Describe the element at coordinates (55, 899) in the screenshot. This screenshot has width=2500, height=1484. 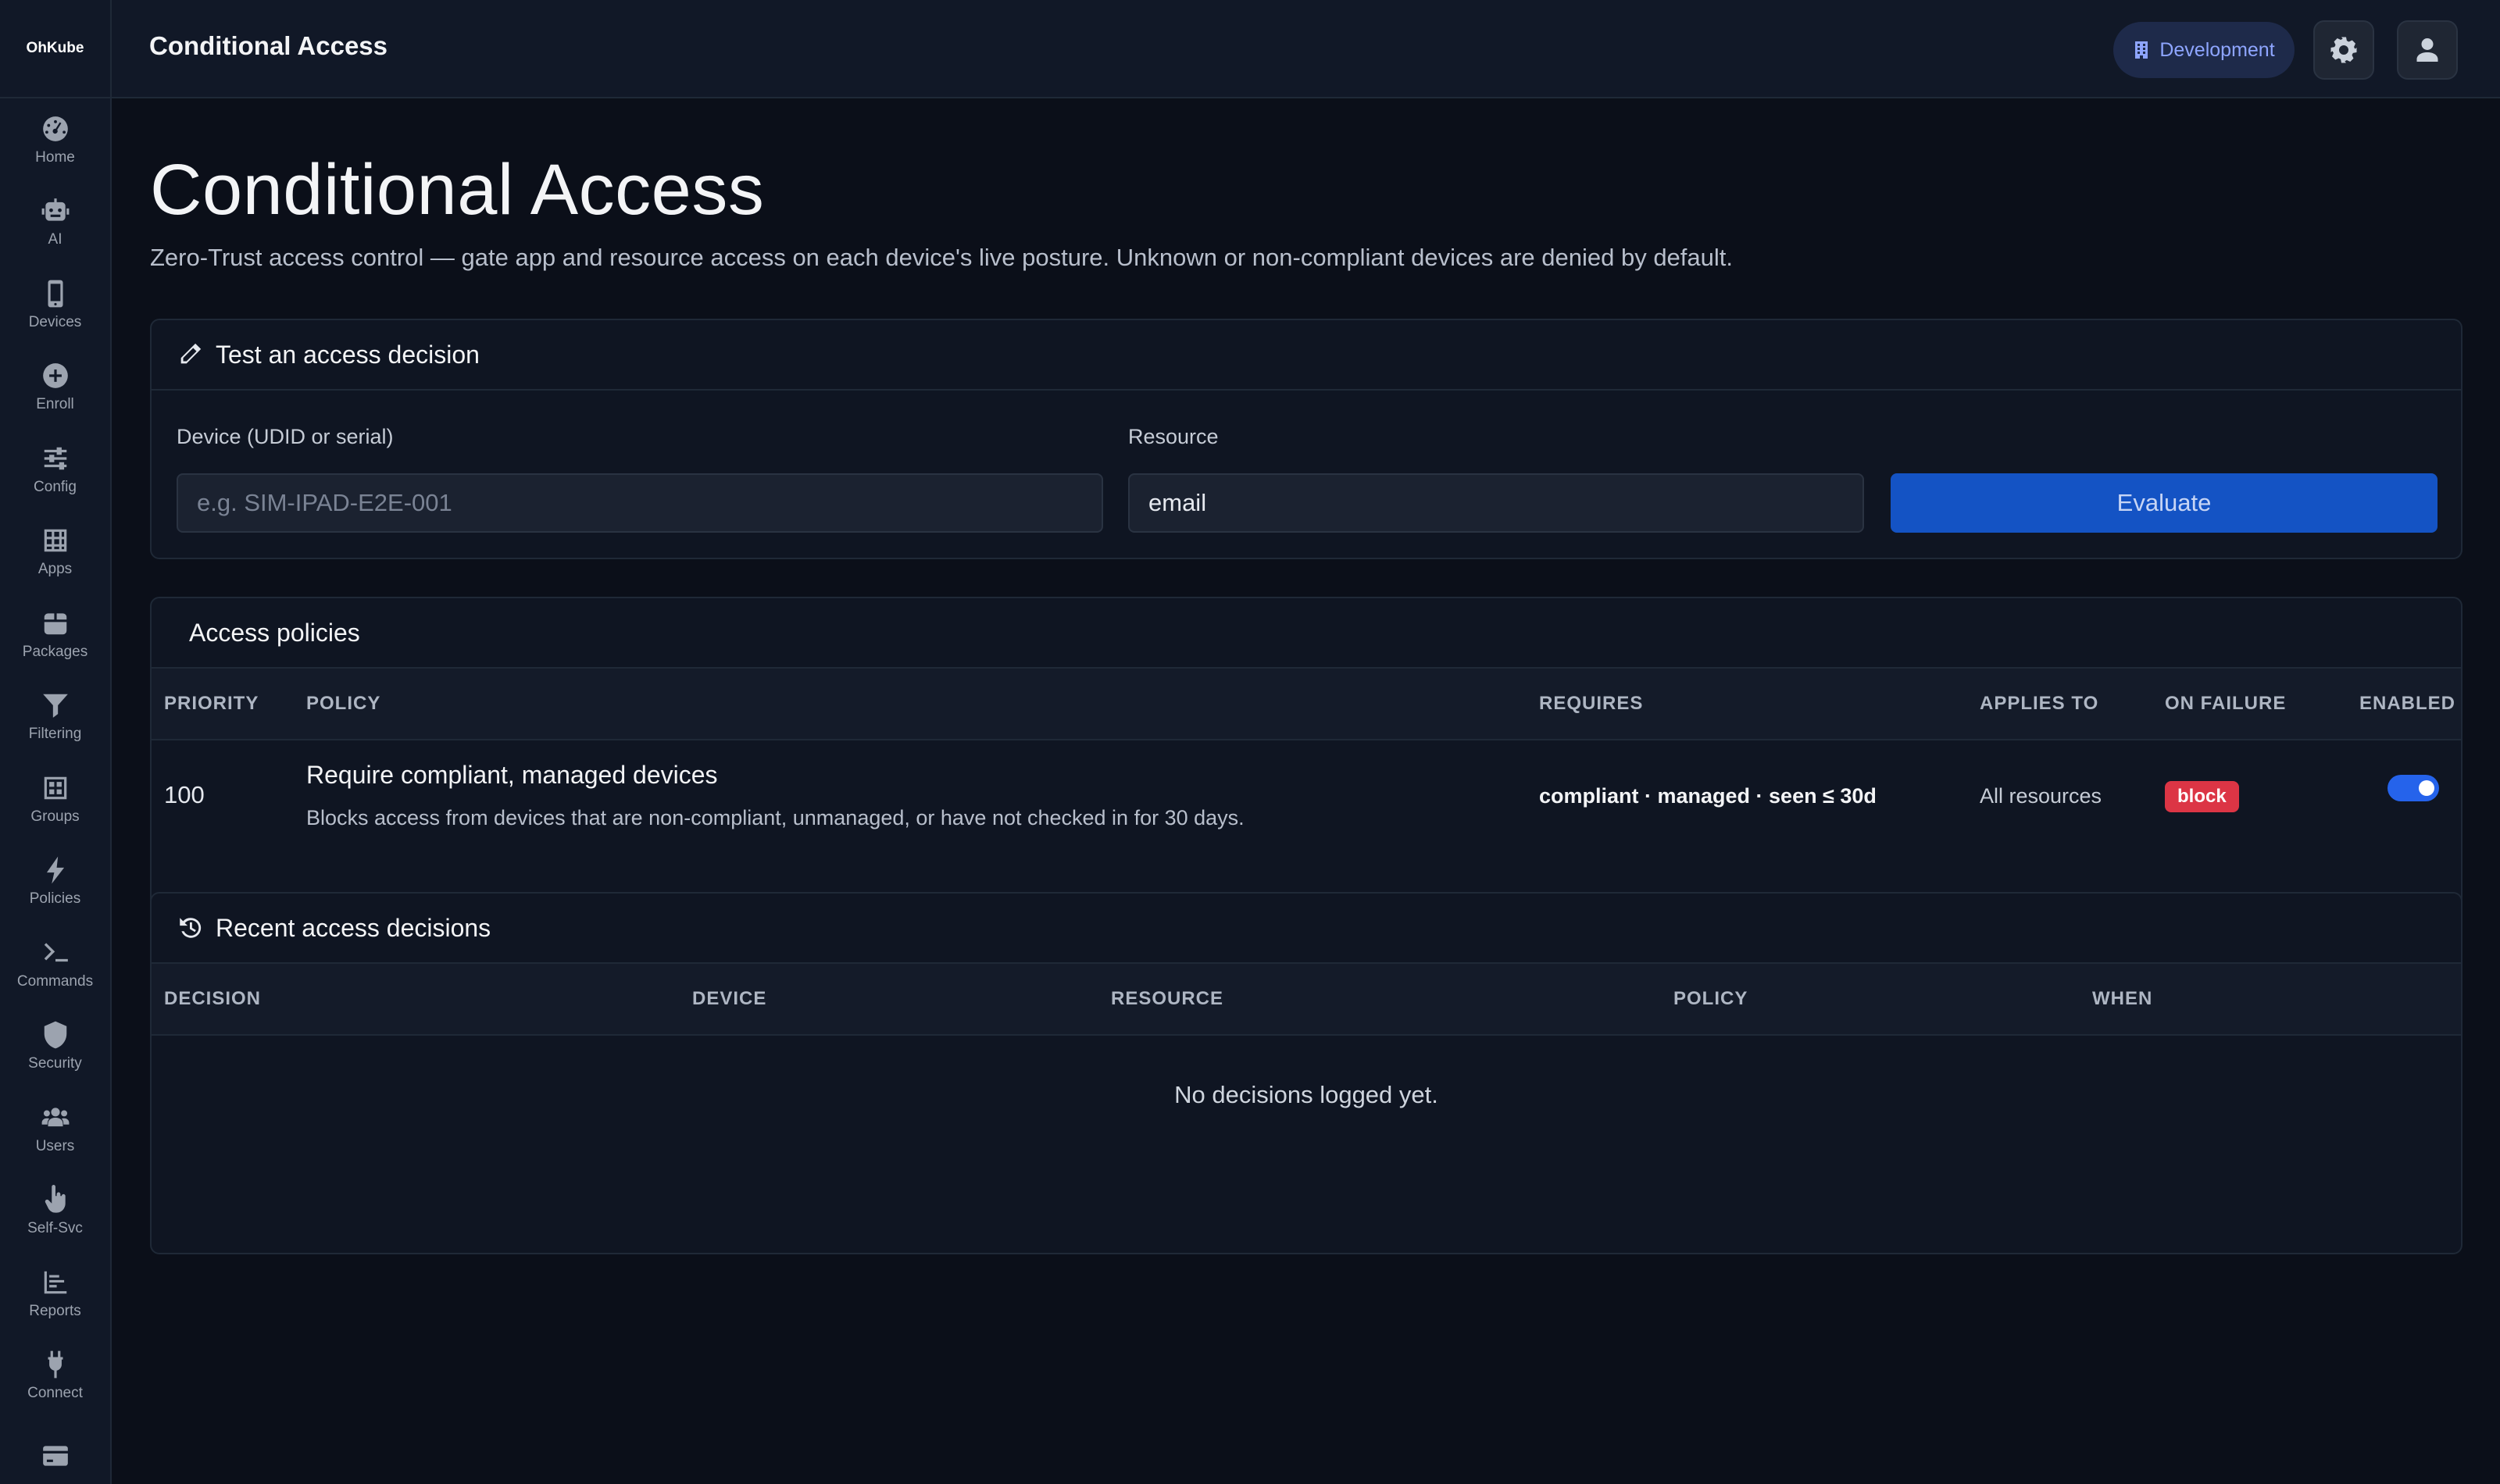
I see `sidebar-item-label: Policies` at that location.